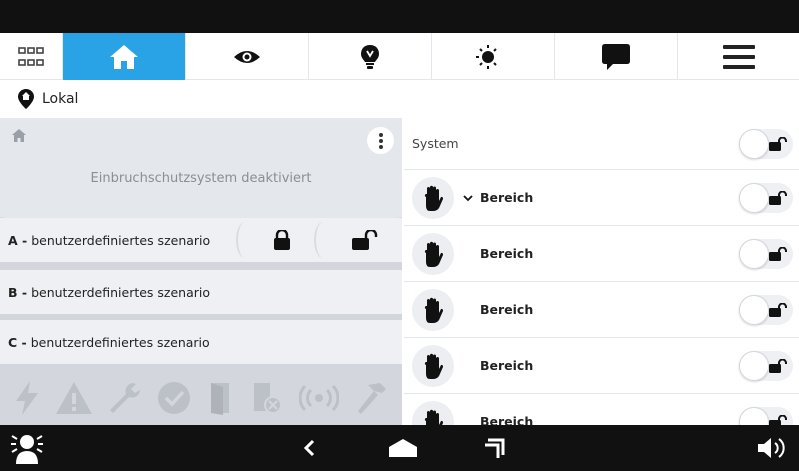 Image resolution: width=799 pixels, height=471 pixels. I want to click on scenario-a-arm-button, so click(282, 240).